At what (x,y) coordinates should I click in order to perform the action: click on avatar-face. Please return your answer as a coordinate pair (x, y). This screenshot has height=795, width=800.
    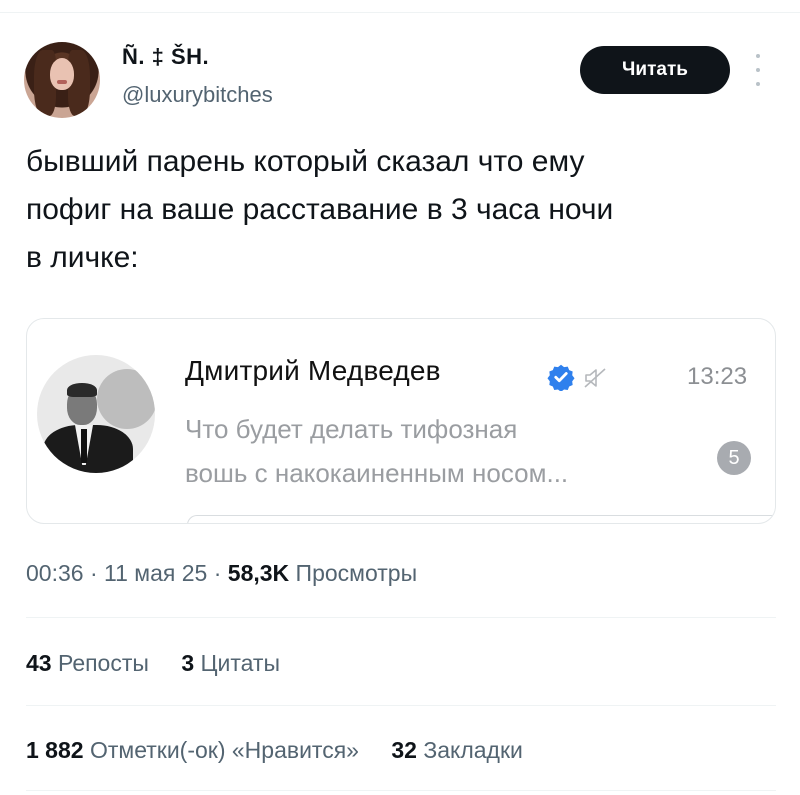
    Looking at the image, I should click on (62, 74).